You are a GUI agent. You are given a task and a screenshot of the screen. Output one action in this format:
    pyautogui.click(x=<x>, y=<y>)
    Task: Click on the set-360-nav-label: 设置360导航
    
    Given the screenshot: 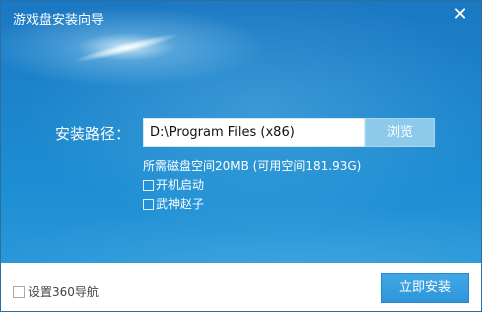 What is the action you would take?
    pyautogui.click(x=63, y=292)
    